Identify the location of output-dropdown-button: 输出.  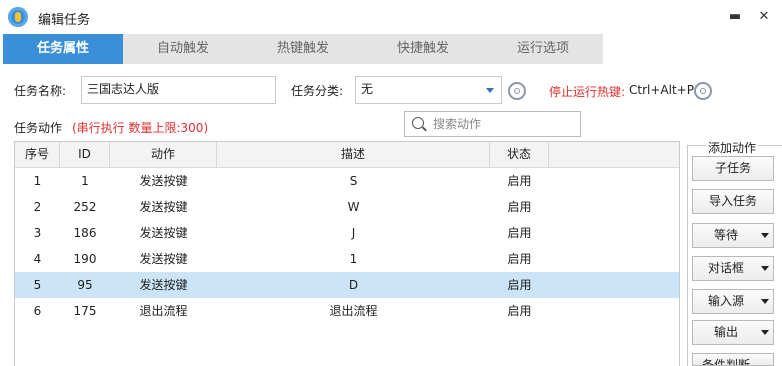
(733, 332).